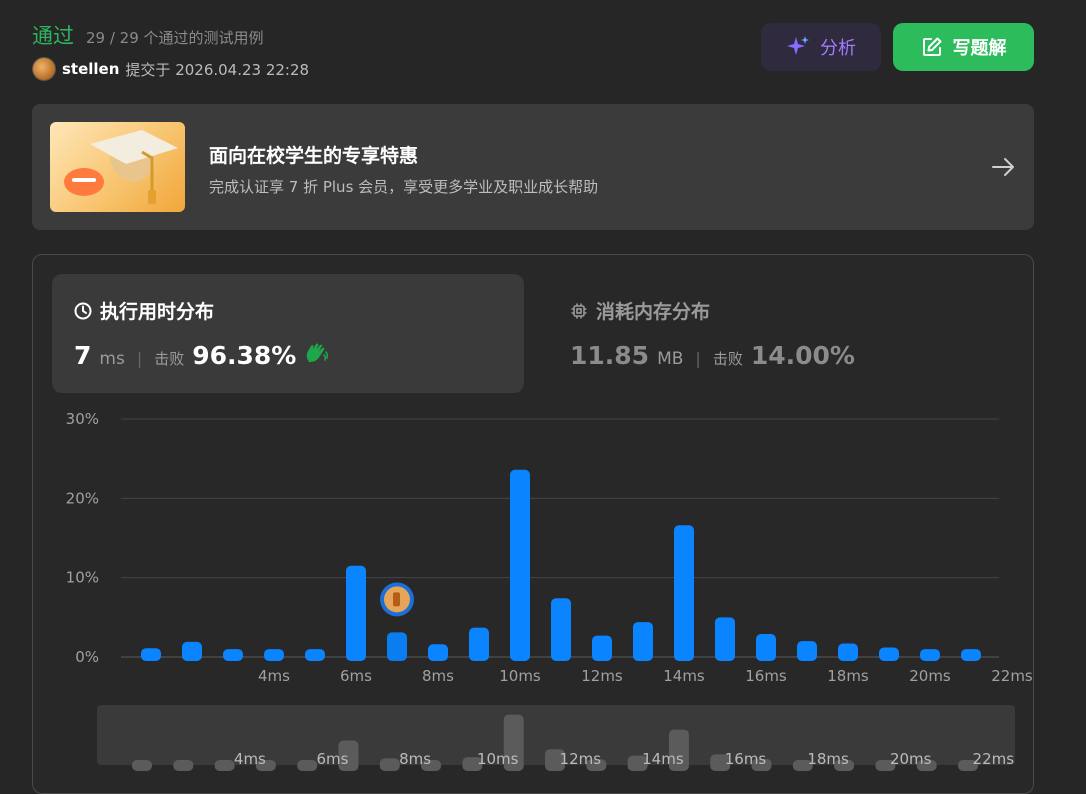  Describe the element at coordinates (397, 646) in the screenshot. I see `bar-highlight` at that location.